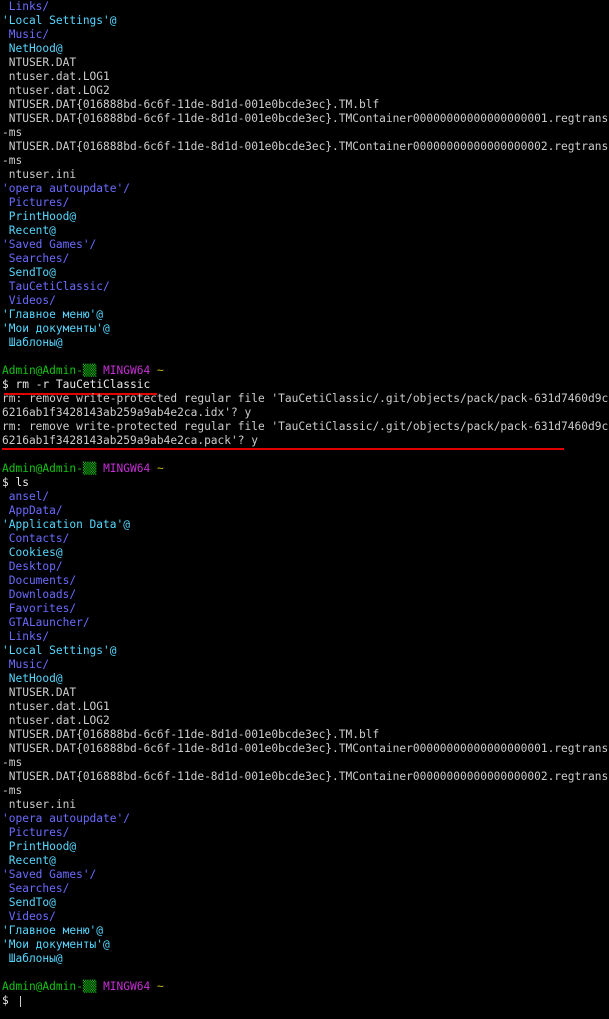  I want to click on listing-row: NetHood@, so click(305, 679).